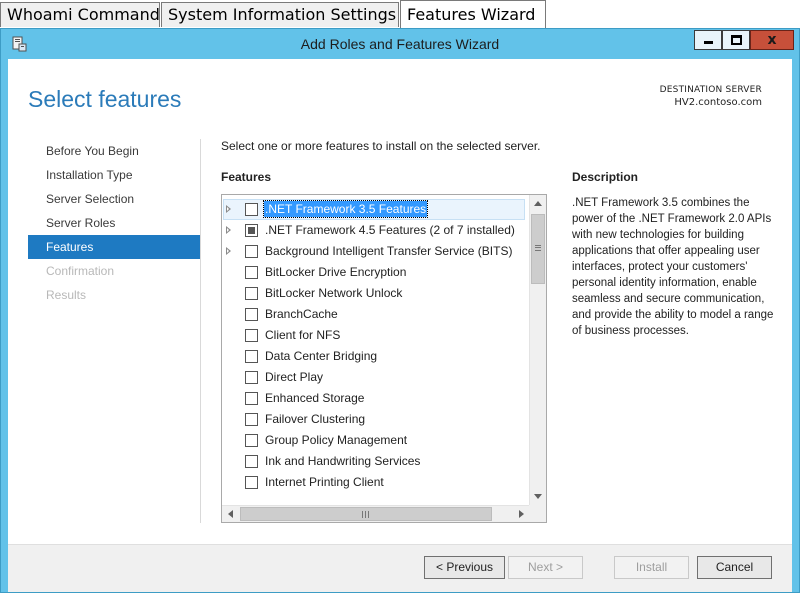 This screenshot has width=804, height=595. Describe the element at coordinates (334, 293) in the screenshot. I see `feature-label: BitLocker Network Unlock` at that location.